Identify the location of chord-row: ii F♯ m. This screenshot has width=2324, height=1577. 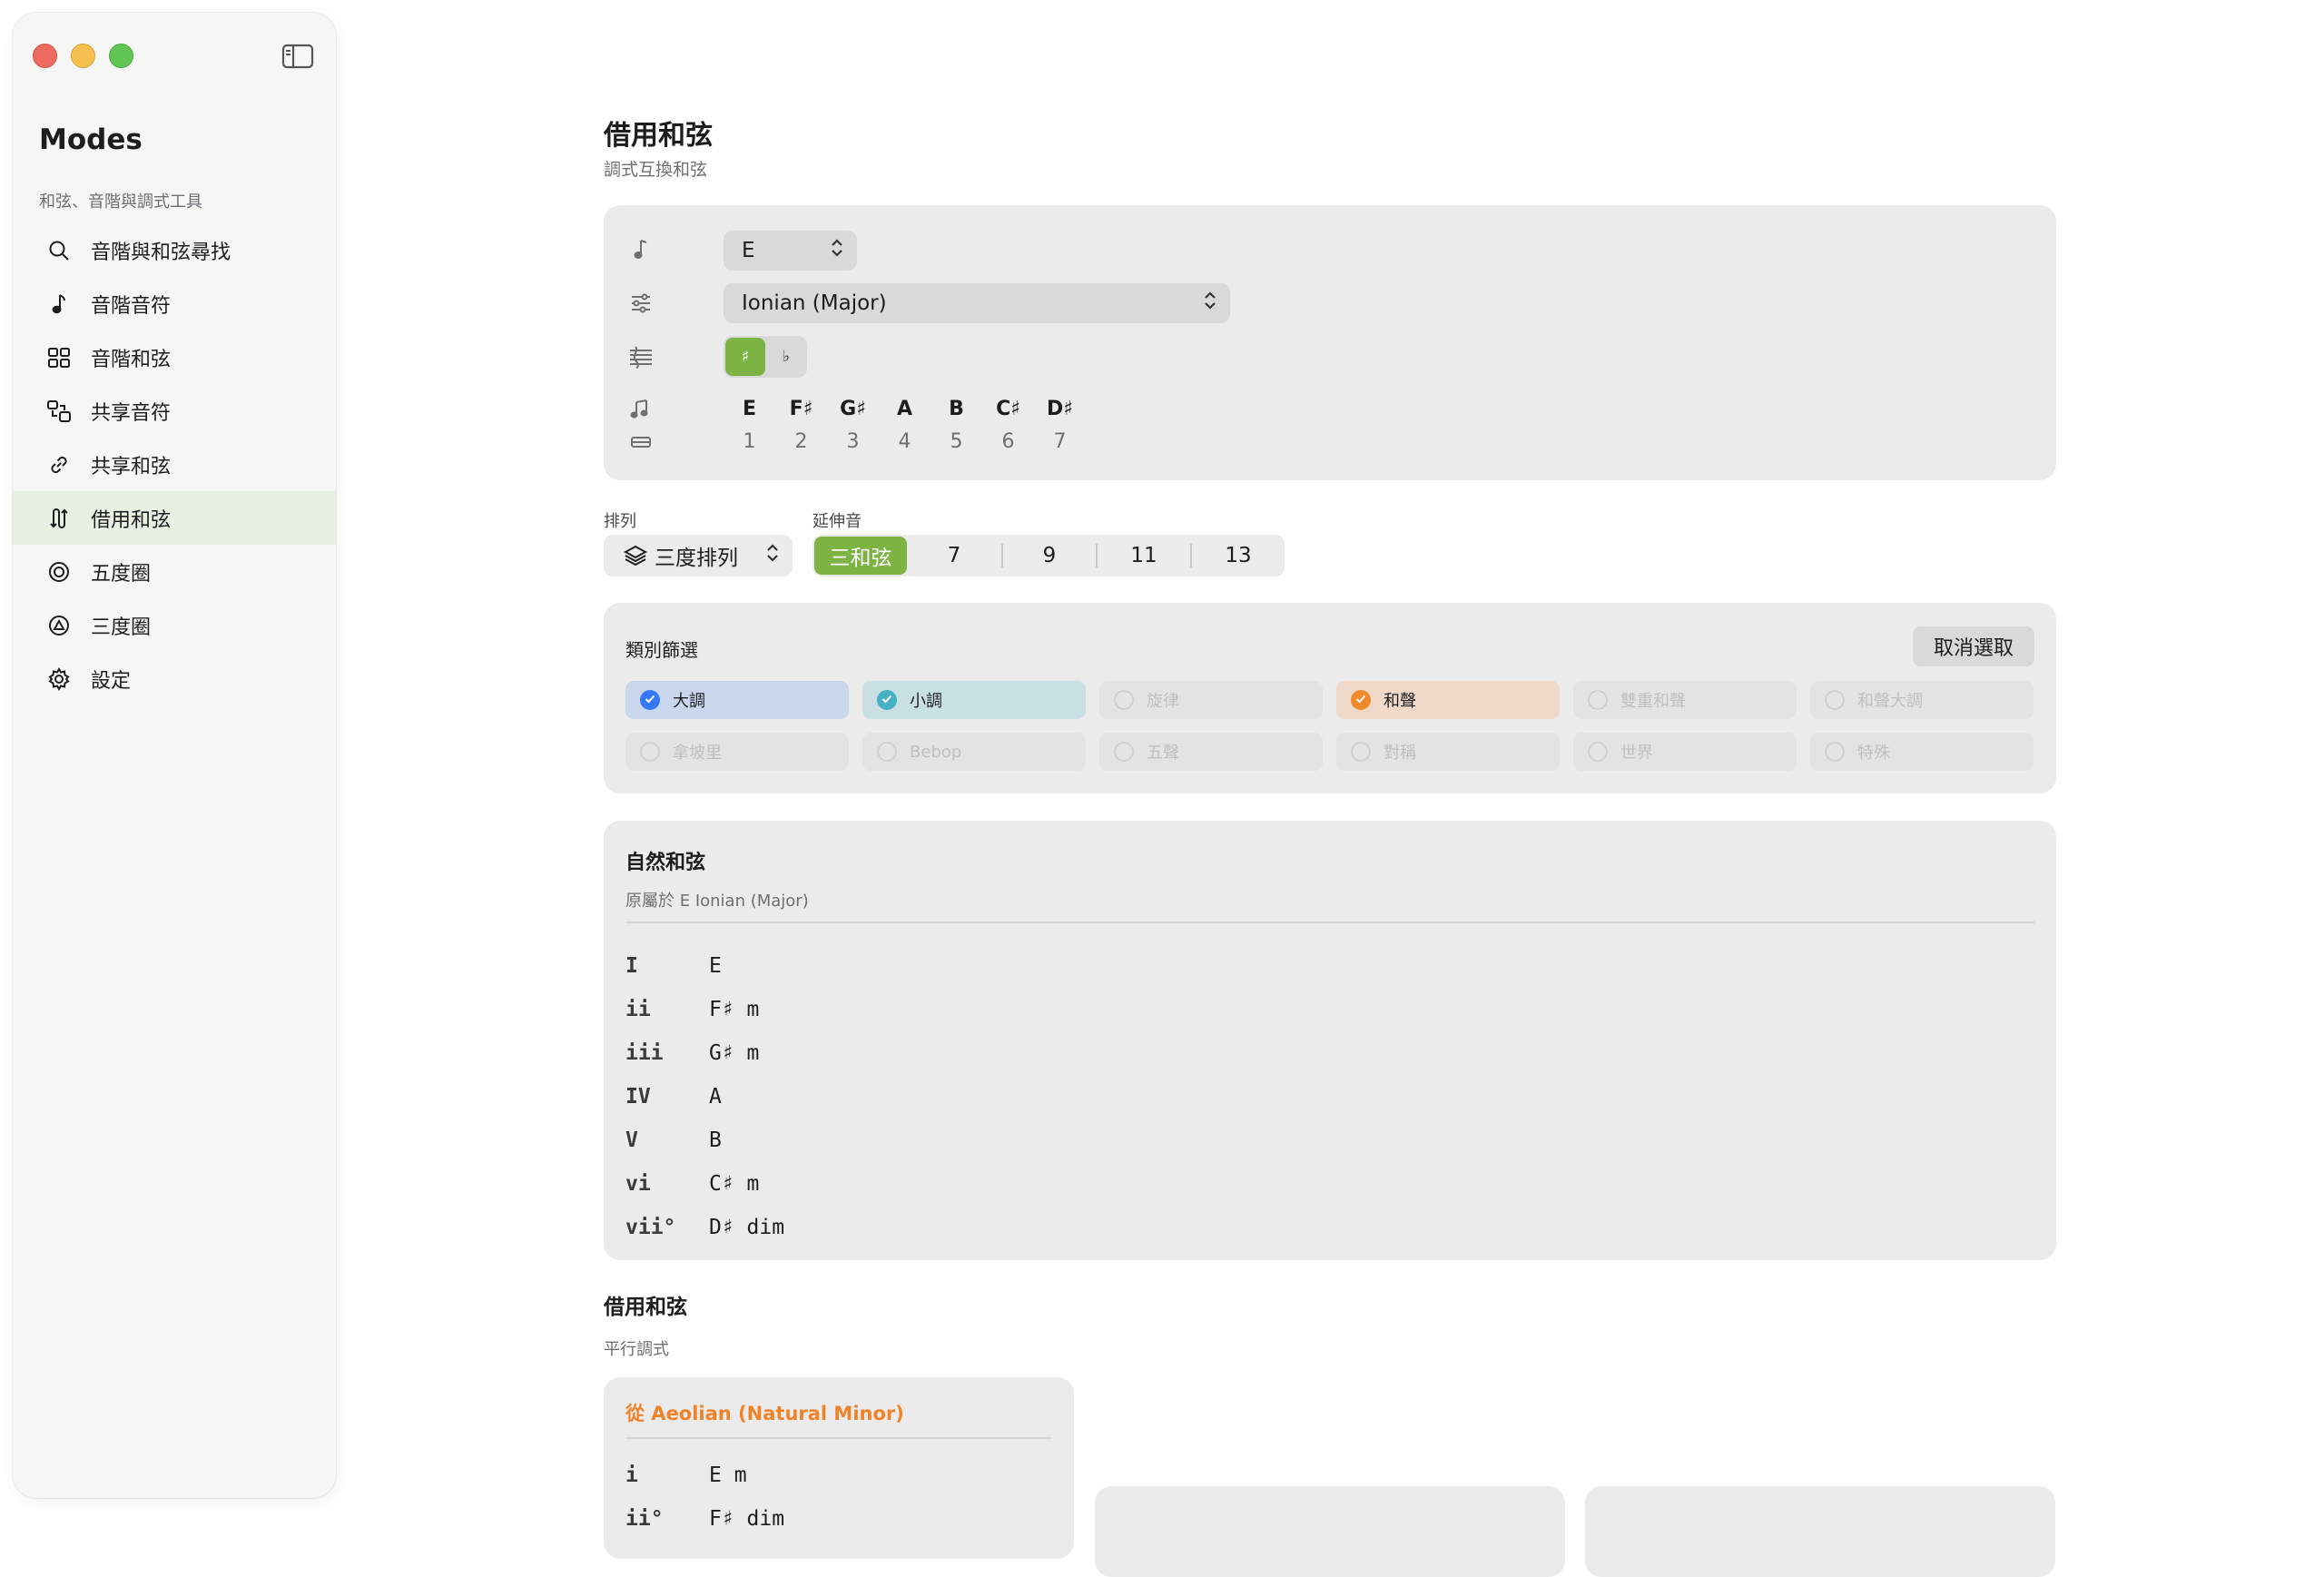
(704, 1010).